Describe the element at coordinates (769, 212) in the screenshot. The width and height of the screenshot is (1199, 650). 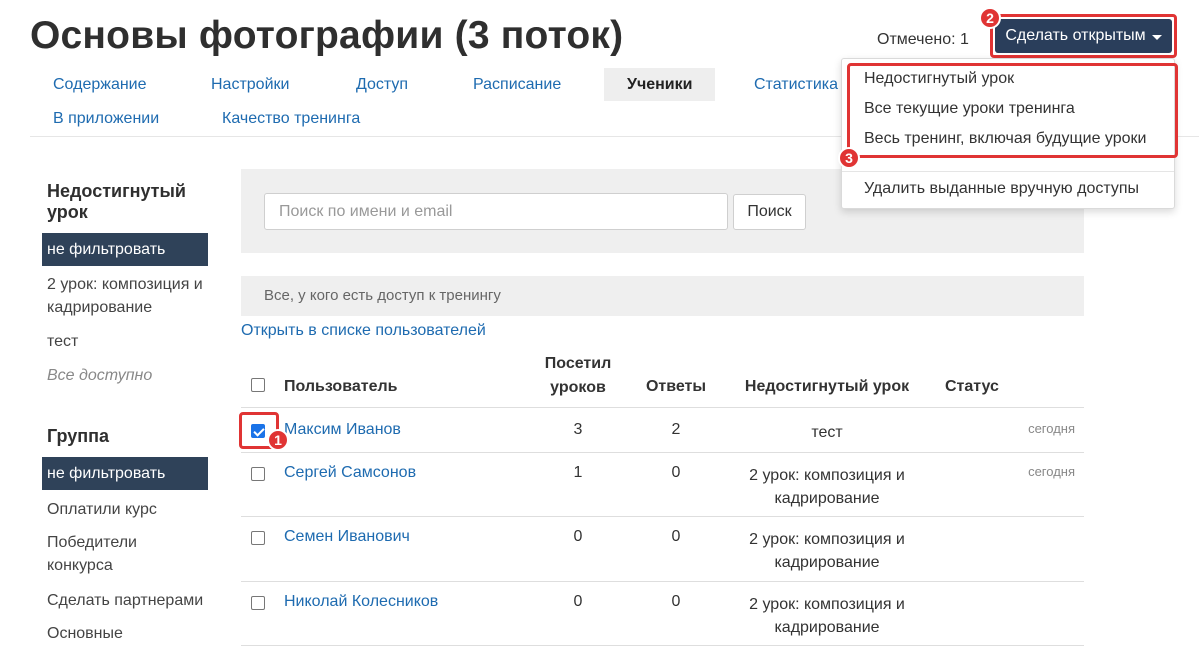
I see `search-button: Поиск` at that location.